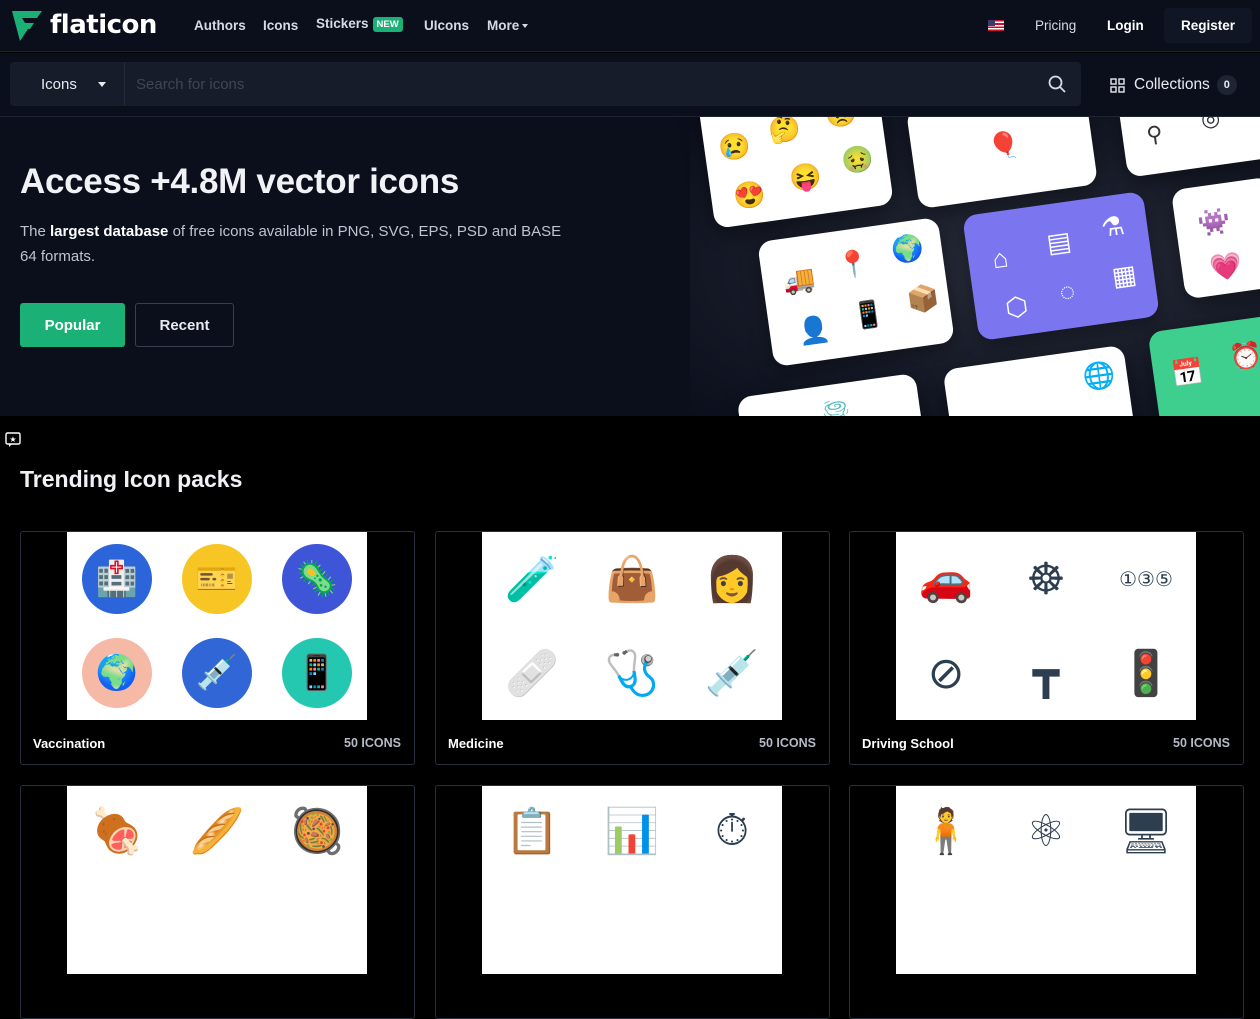 This screenshot has width=1260, height=1019. What do you see at coordinates (1057, 84) in the screenshot?
I see `search-icon` at bounding box center [1057, 84].